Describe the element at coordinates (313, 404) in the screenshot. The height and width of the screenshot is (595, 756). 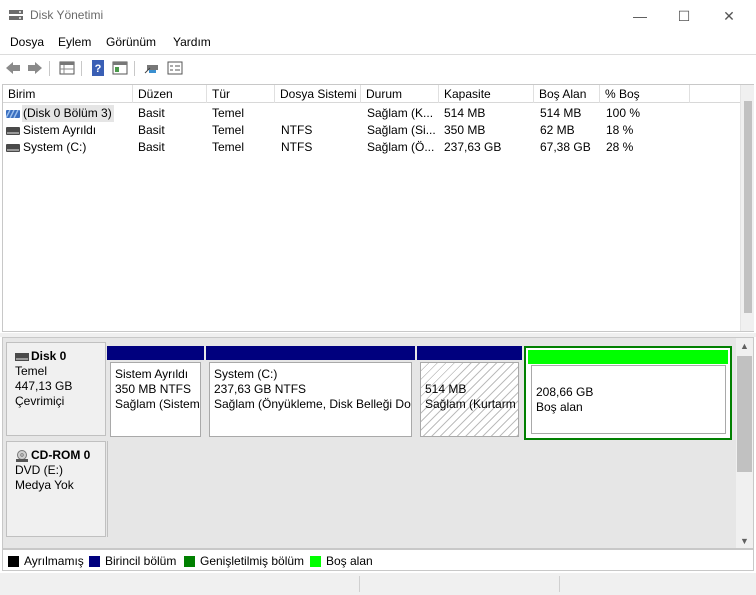
I see `partition-status: Sağlam (Önyükleme, Disk Belleği Dos` at that location.